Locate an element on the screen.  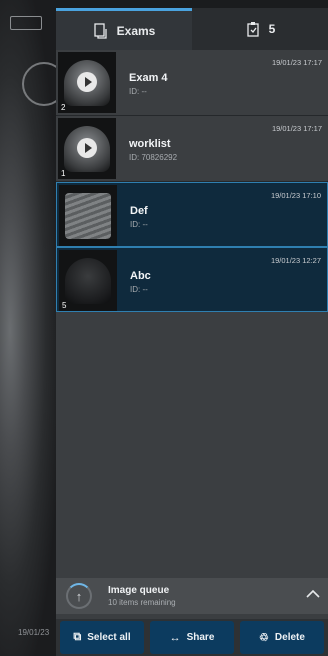
exam-name: Exam 4 is located at coordinates (148, 78).